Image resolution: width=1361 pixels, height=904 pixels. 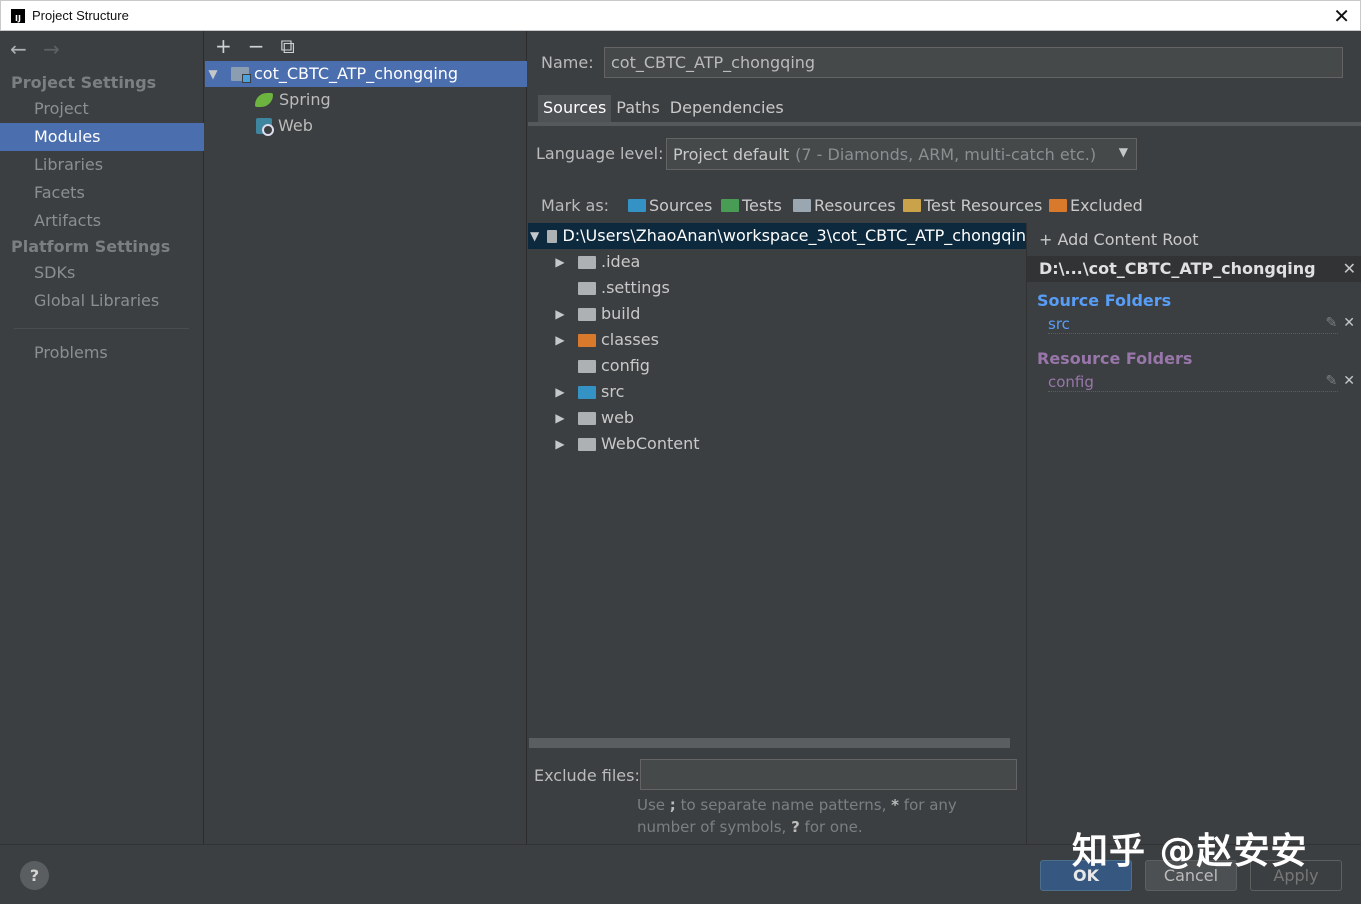 I want to click on mark-label: Resources, so click(x=855, y=205).